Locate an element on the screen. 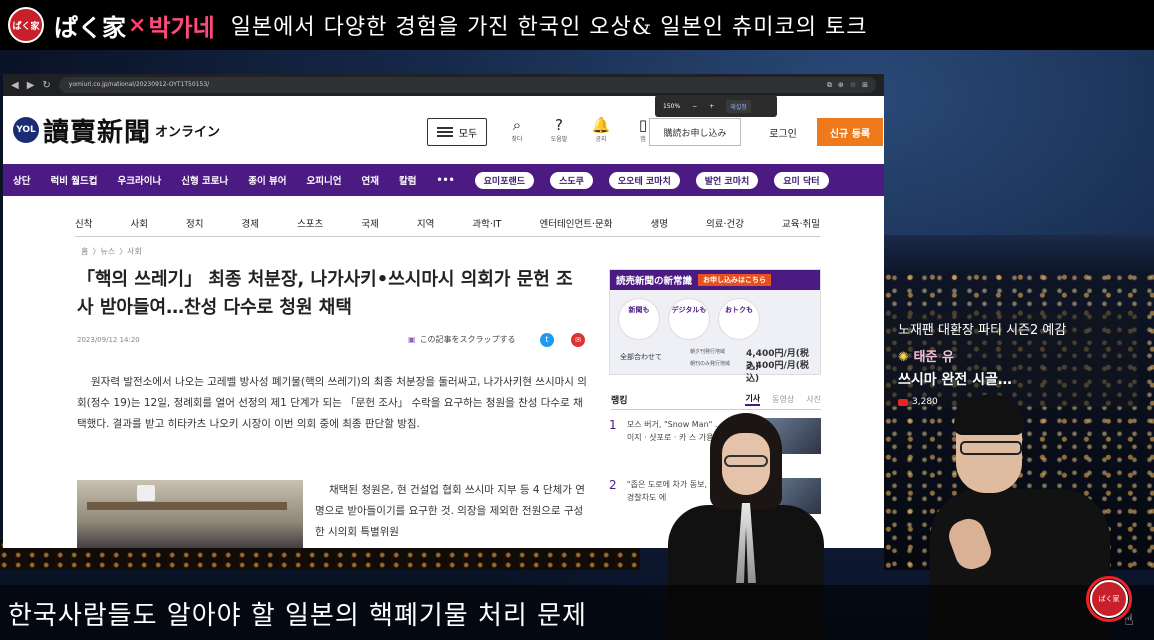 Image resolution: width=1154 pixels, height=640 pixels. category-item: 지역 is located at coordinates (425, 223).